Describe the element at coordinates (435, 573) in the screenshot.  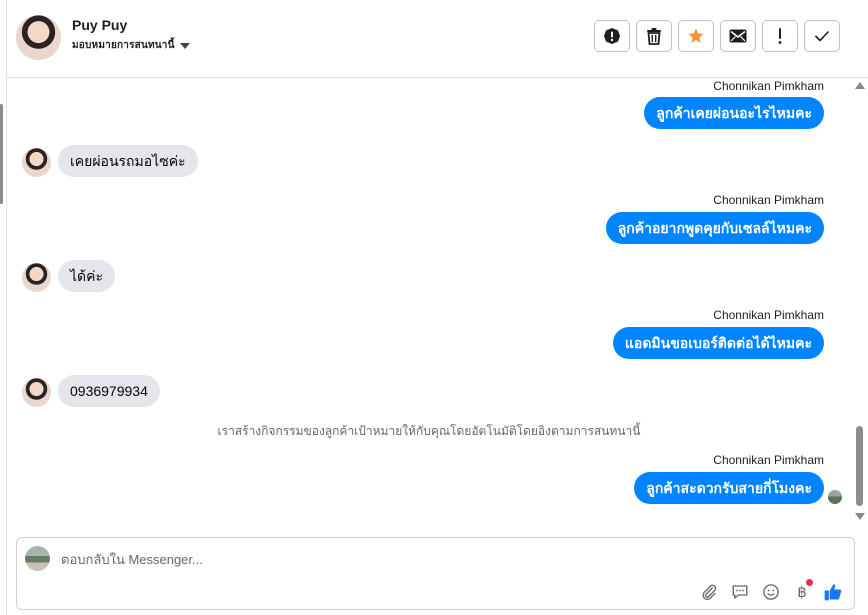
I see `reply-composer: ฿` at that location.